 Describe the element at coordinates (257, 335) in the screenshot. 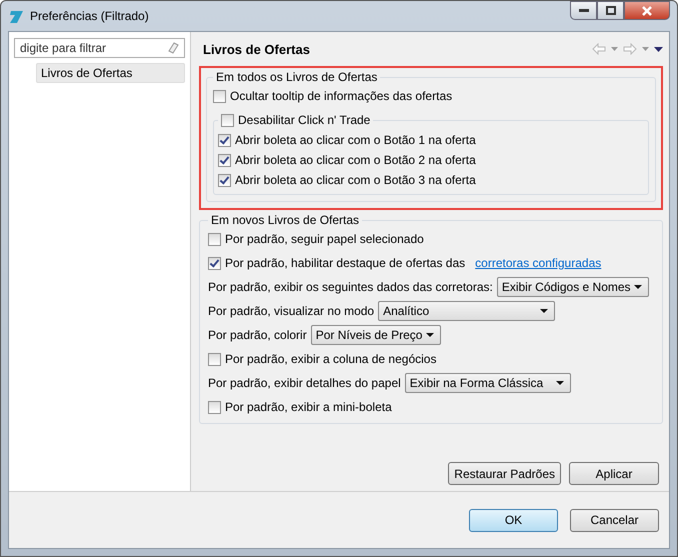

I see `field-label: Por padrão, colorir` at that location.